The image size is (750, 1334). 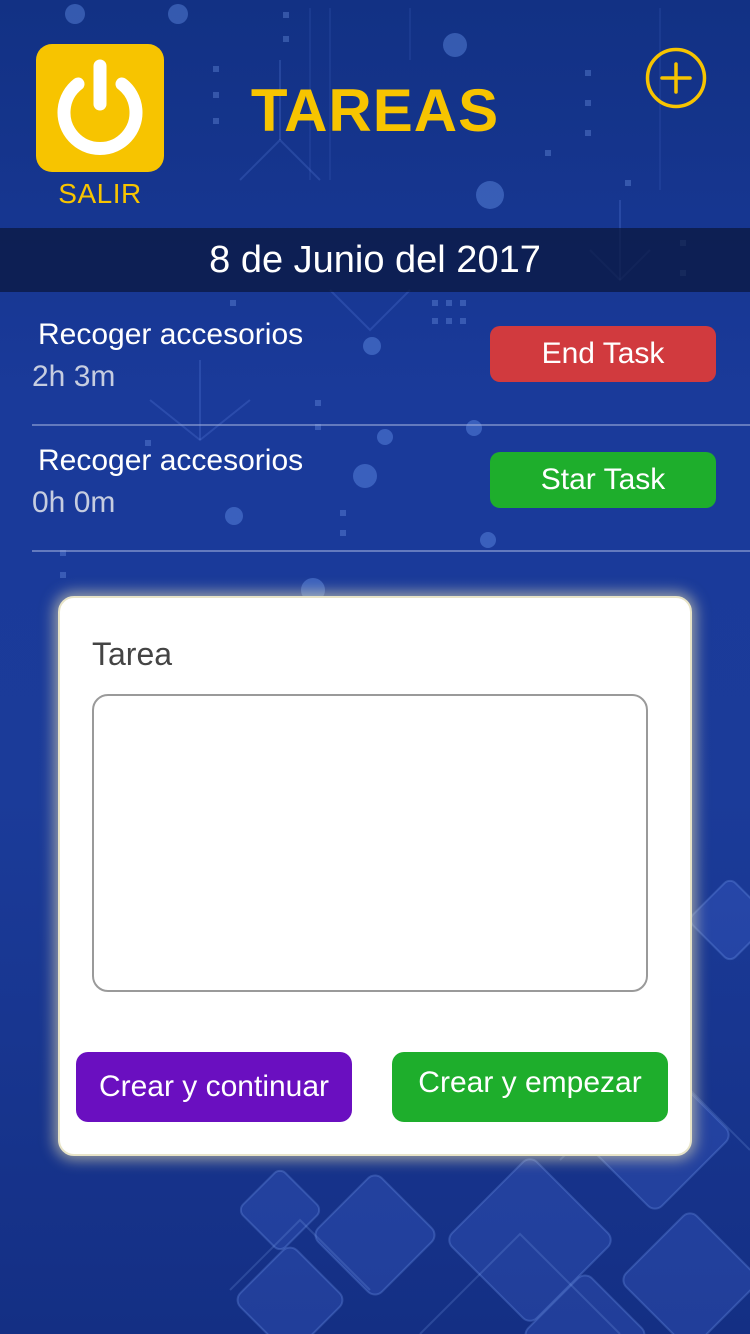 I want to click on date-bar: 8 de Junio del 2017, so click(x=375, y=260).